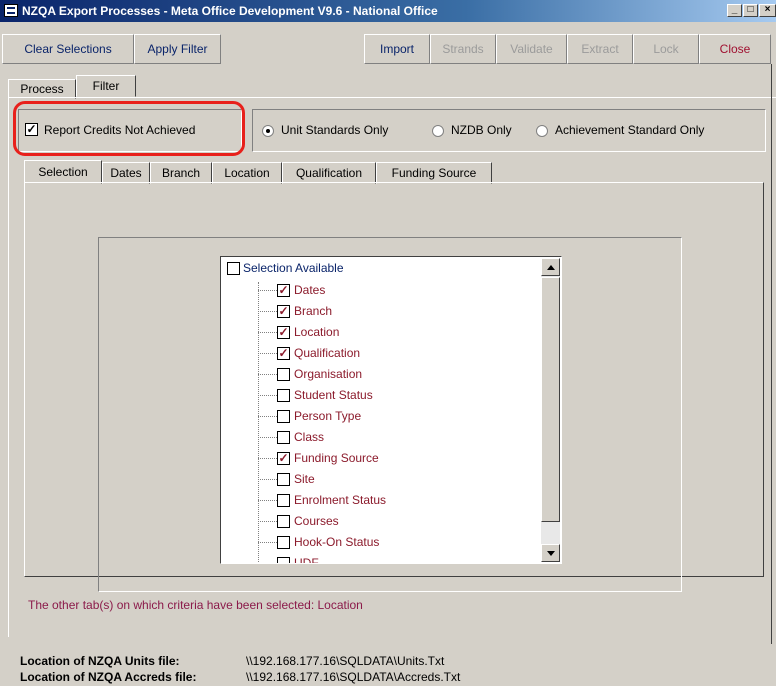 The width and height of the screenshot is (776, 686). Describe the element at coordinates (63, 172) in the screenshot. I see `tab-selection: Selection` at that location.